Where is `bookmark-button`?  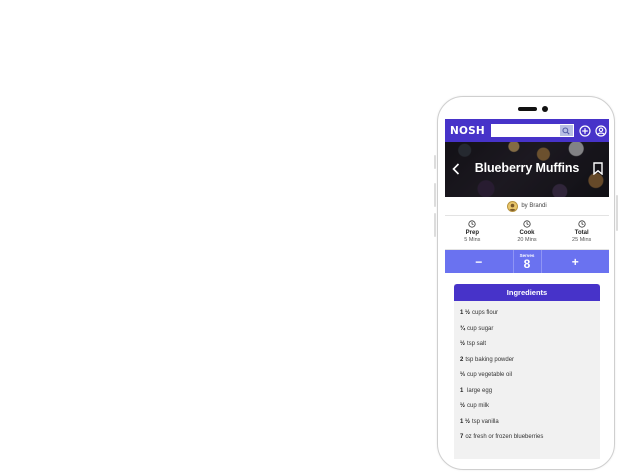 bookmark-button is located at coordinates (597, 168).